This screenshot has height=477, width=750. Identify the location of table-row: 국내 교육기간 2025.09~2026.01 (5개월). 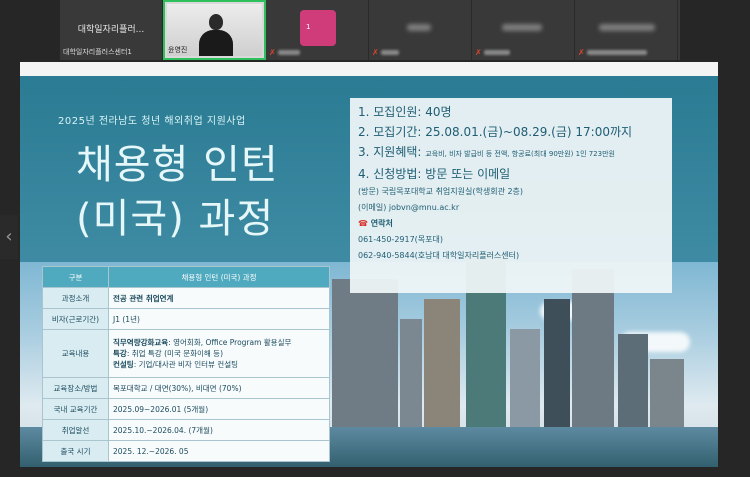
(186, 409).